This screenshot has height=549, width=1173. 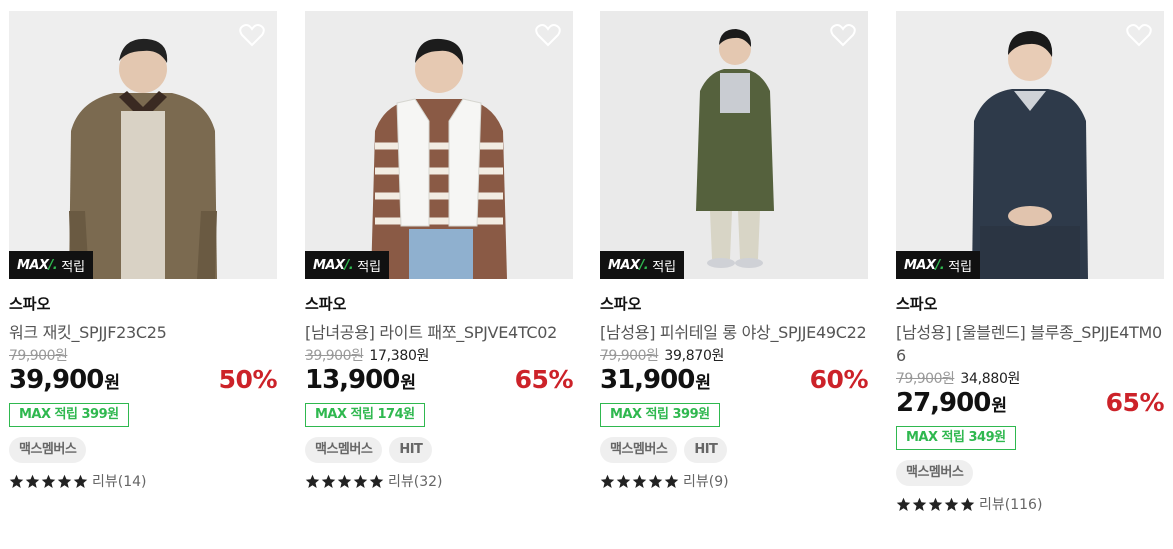 What do you see at coordinates (951, 403) in the screenshot?
I see `sale-price: 27,900원` at bounding box center [951, 403].